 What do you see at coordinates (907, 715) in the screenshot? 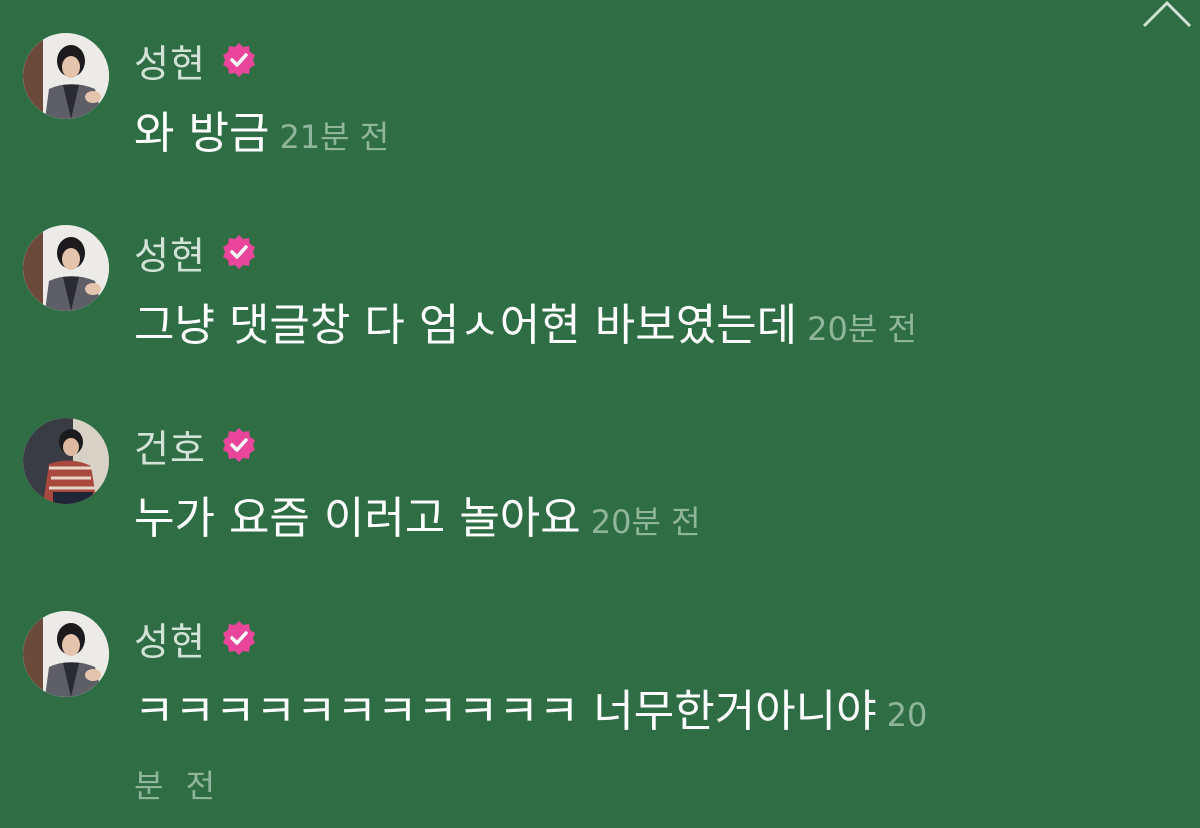
I see `timestamp: 20` at bounding box center [907, 715].